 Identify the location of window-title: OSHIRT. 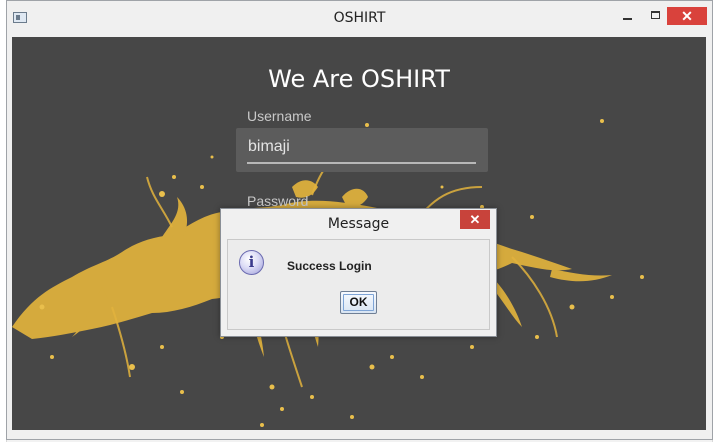
(359, 18).